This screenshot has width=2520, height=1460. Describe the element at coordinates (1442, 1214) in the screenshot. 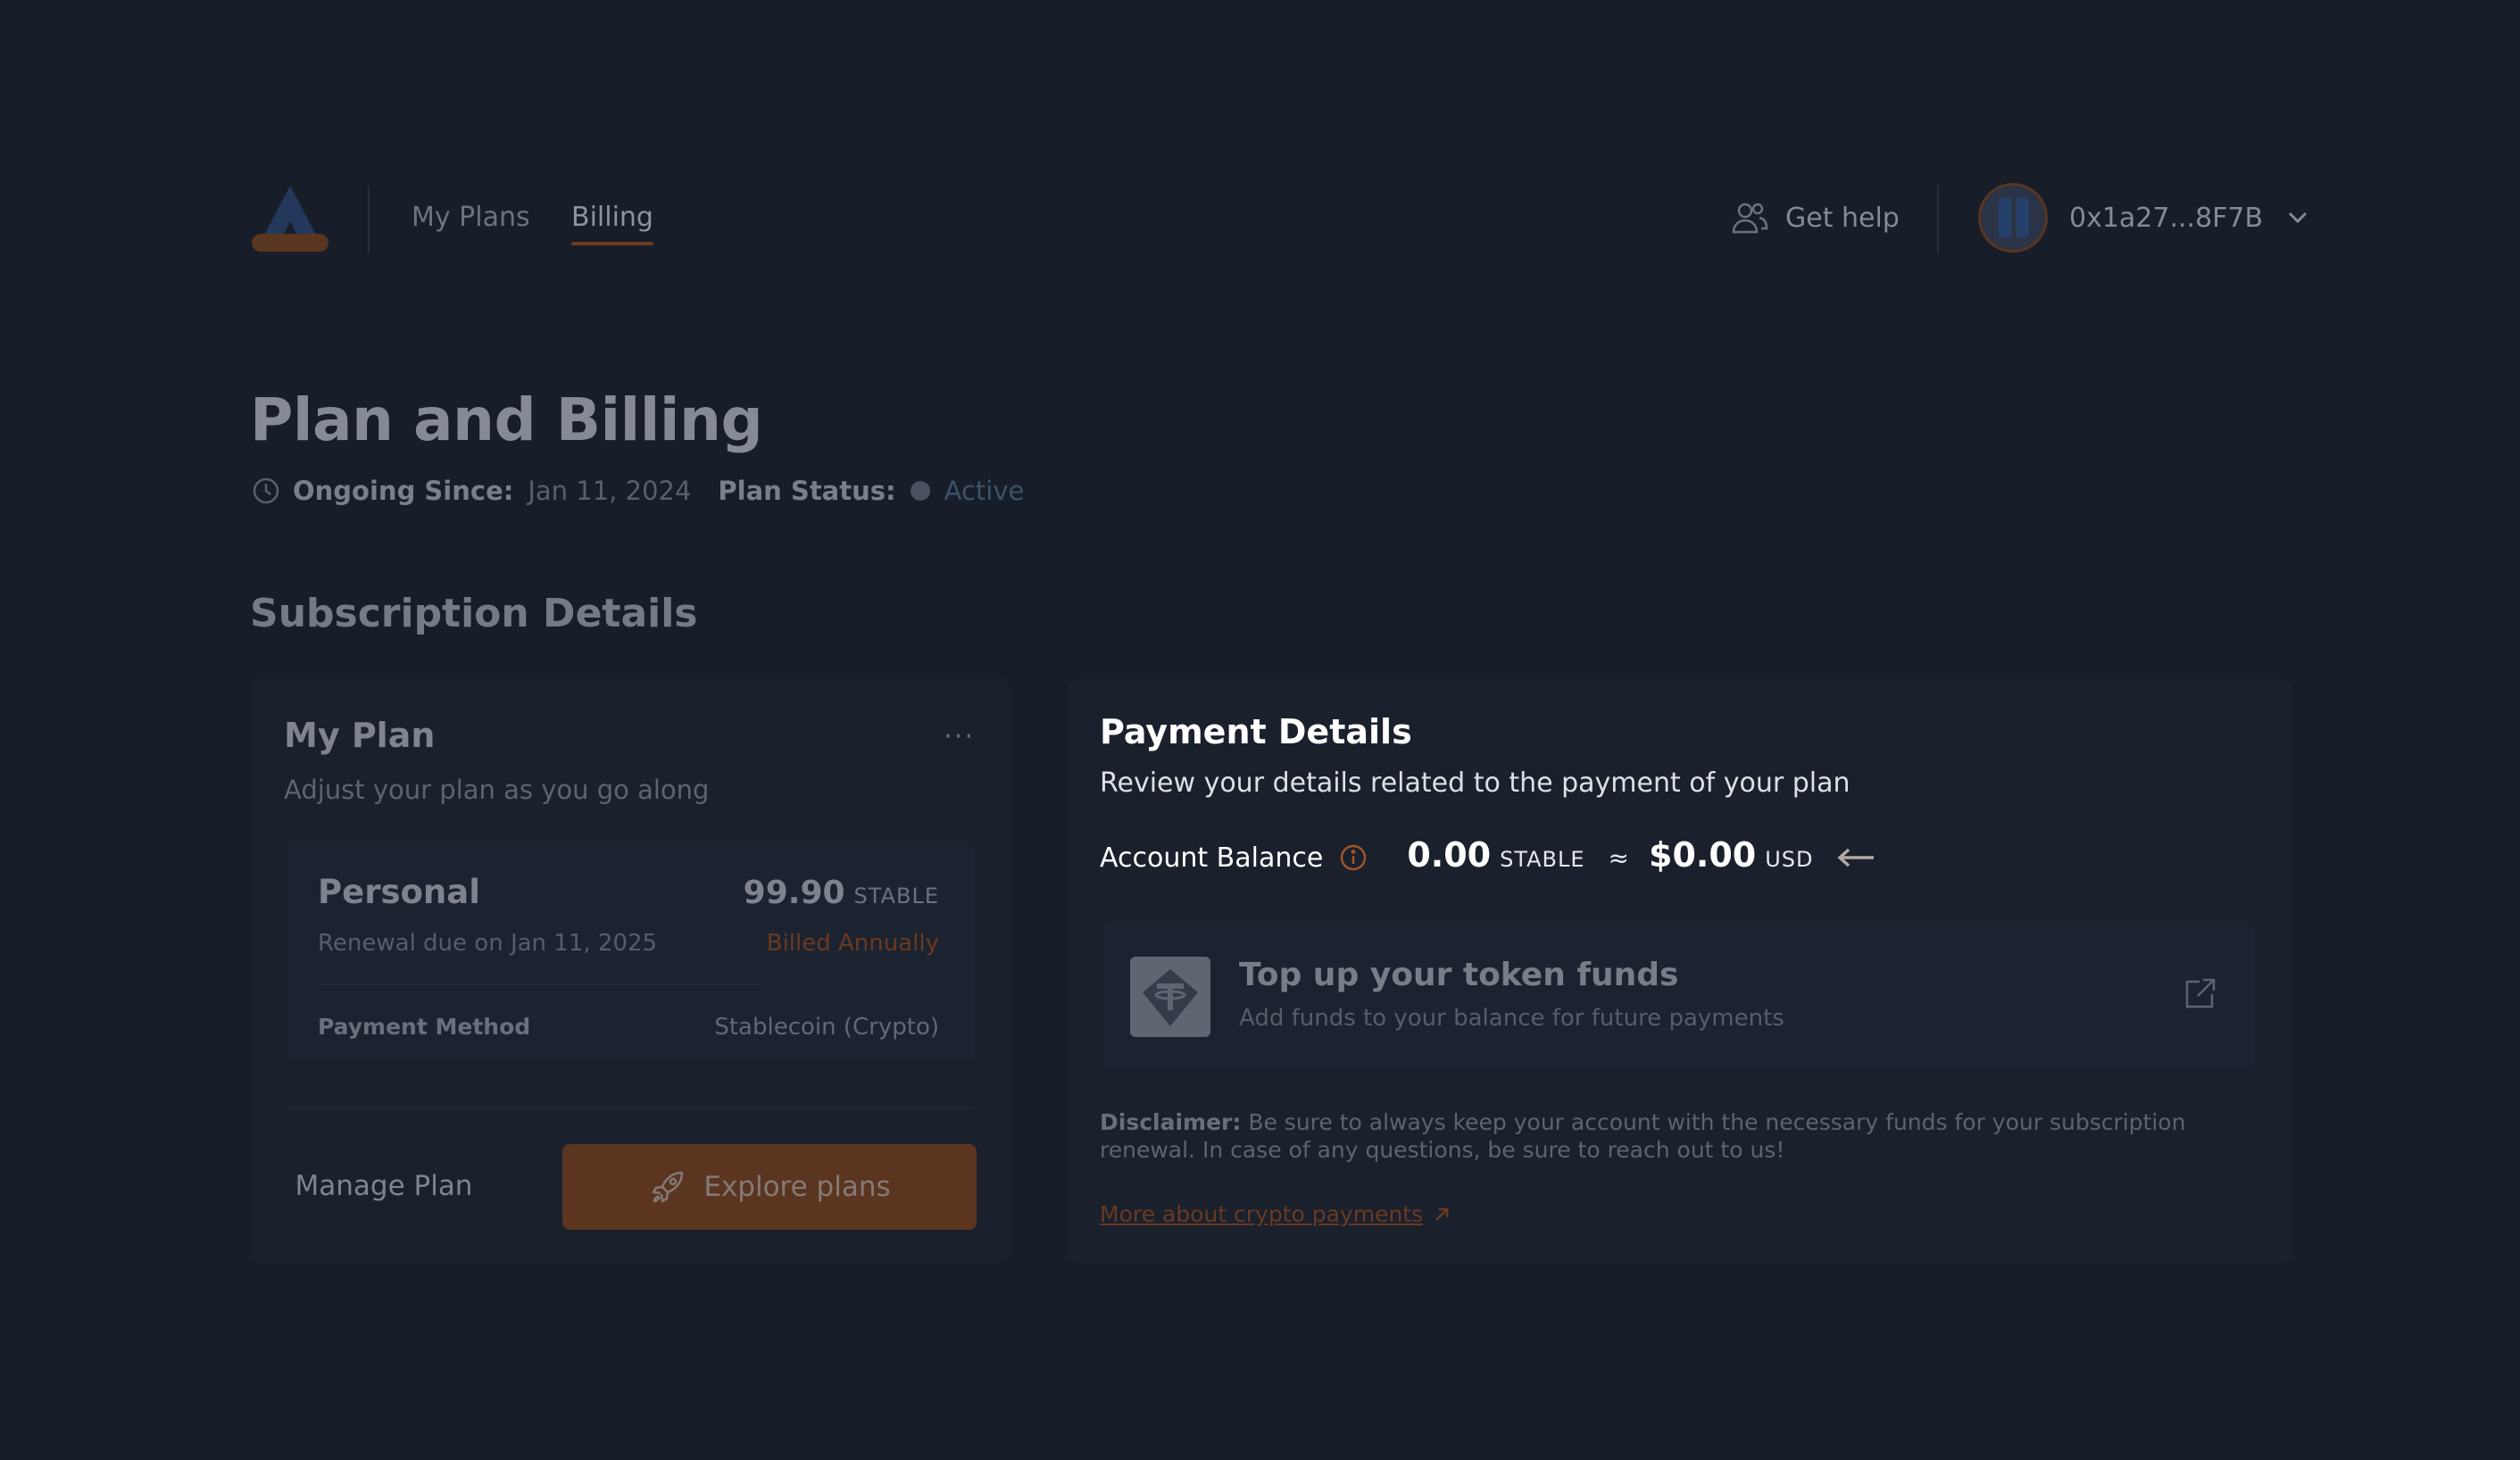

I see `arrow-up-right-icon` at that location.